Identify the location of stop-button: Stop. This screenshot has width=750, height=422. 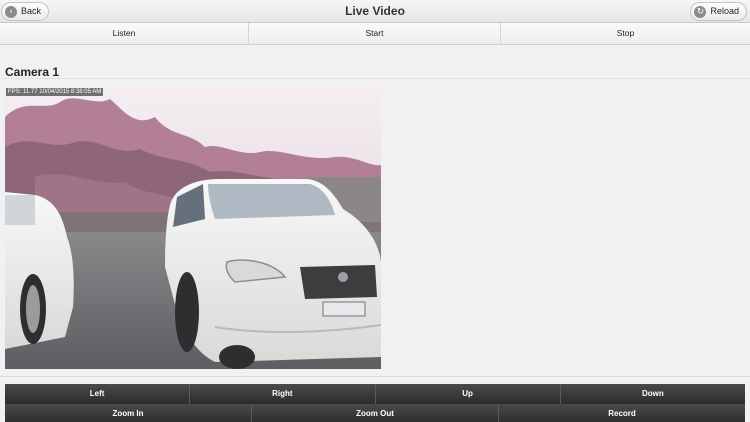
(625, 34).